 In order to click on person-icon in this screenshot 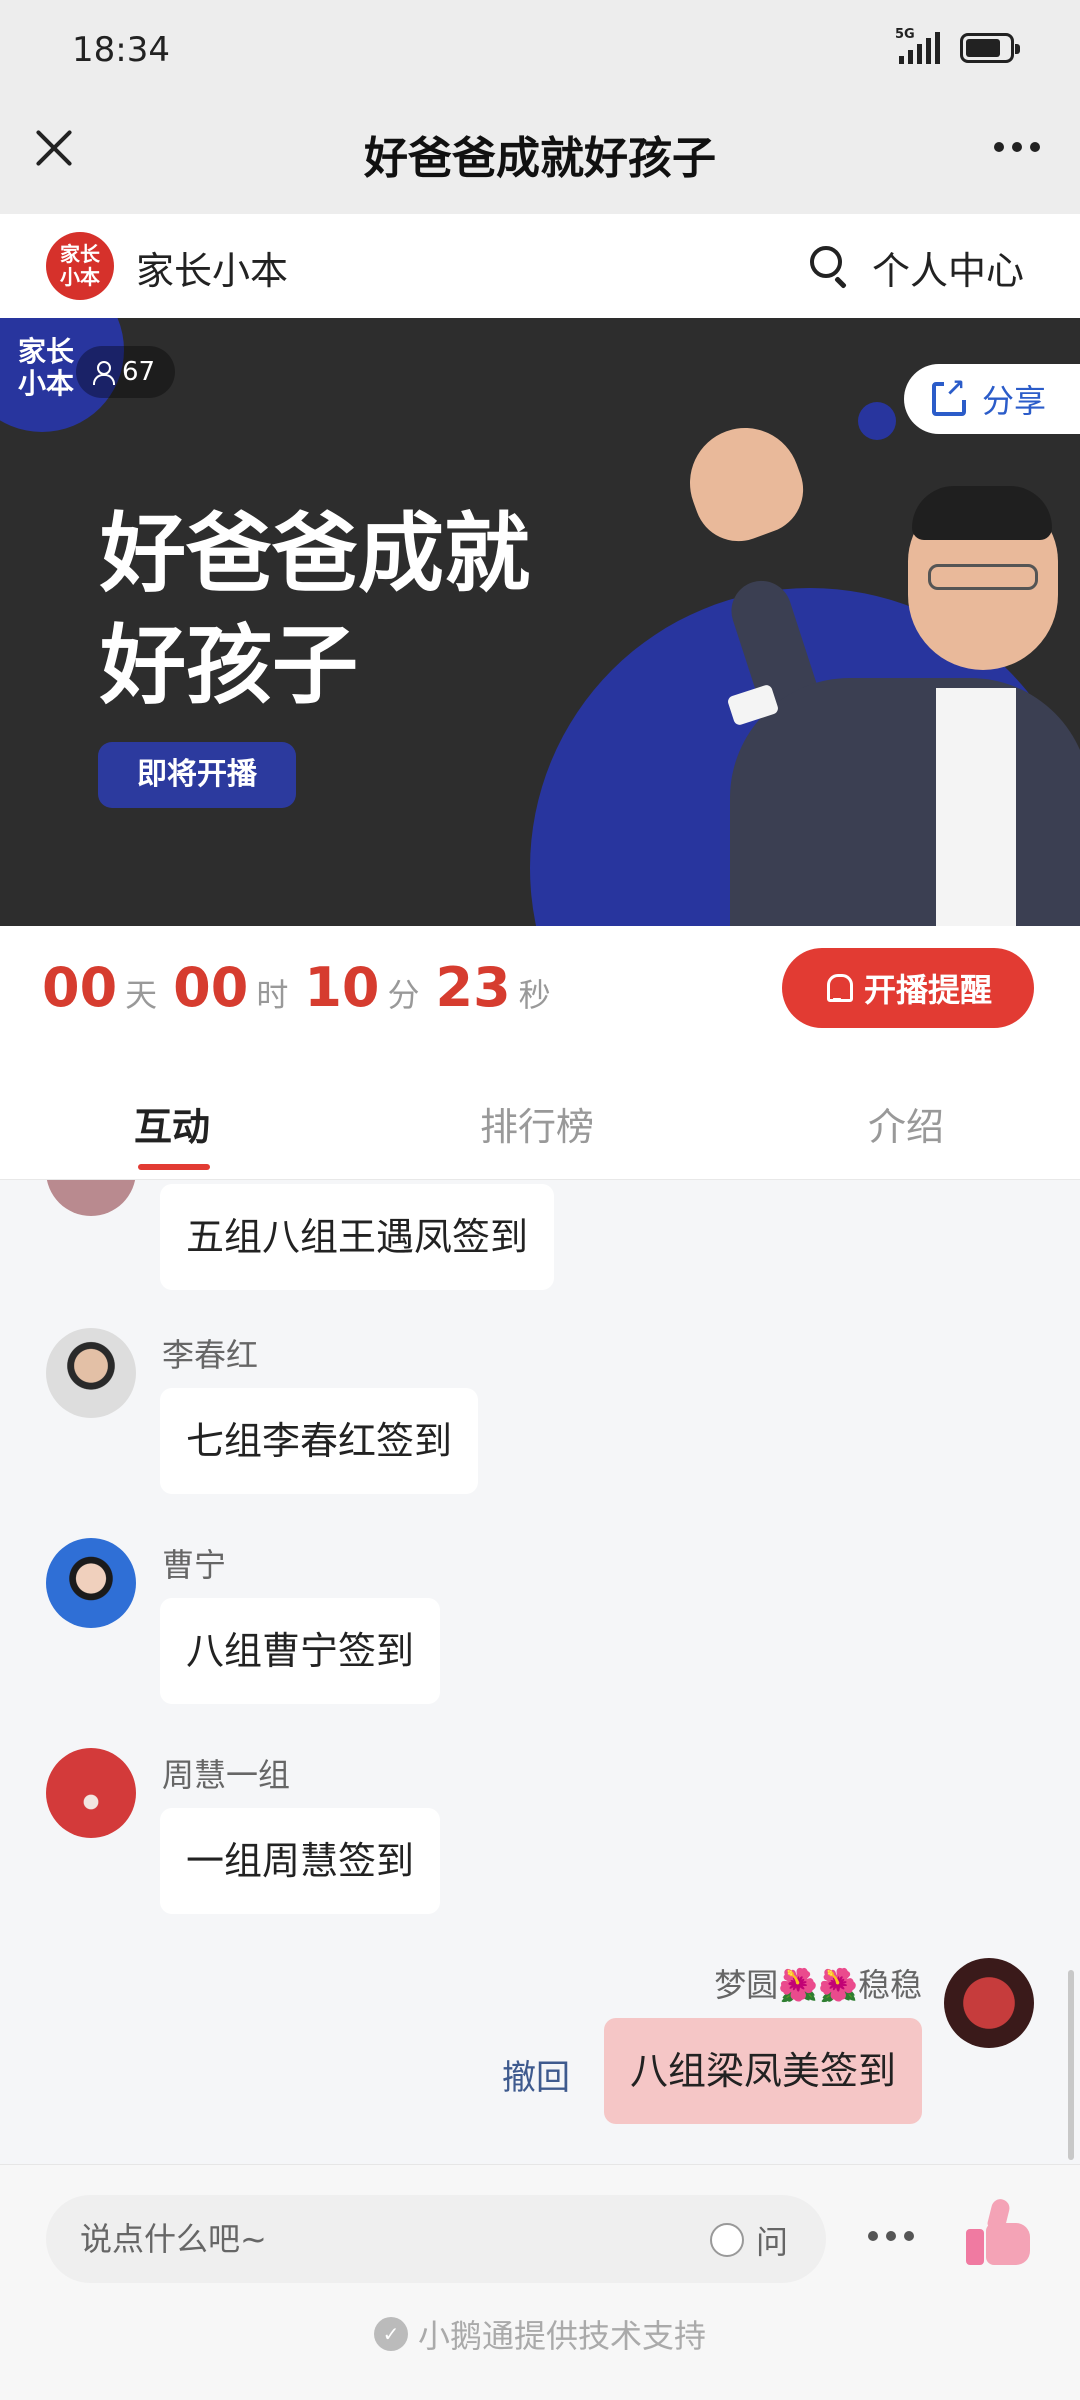, I will do `click(103, 373)`.